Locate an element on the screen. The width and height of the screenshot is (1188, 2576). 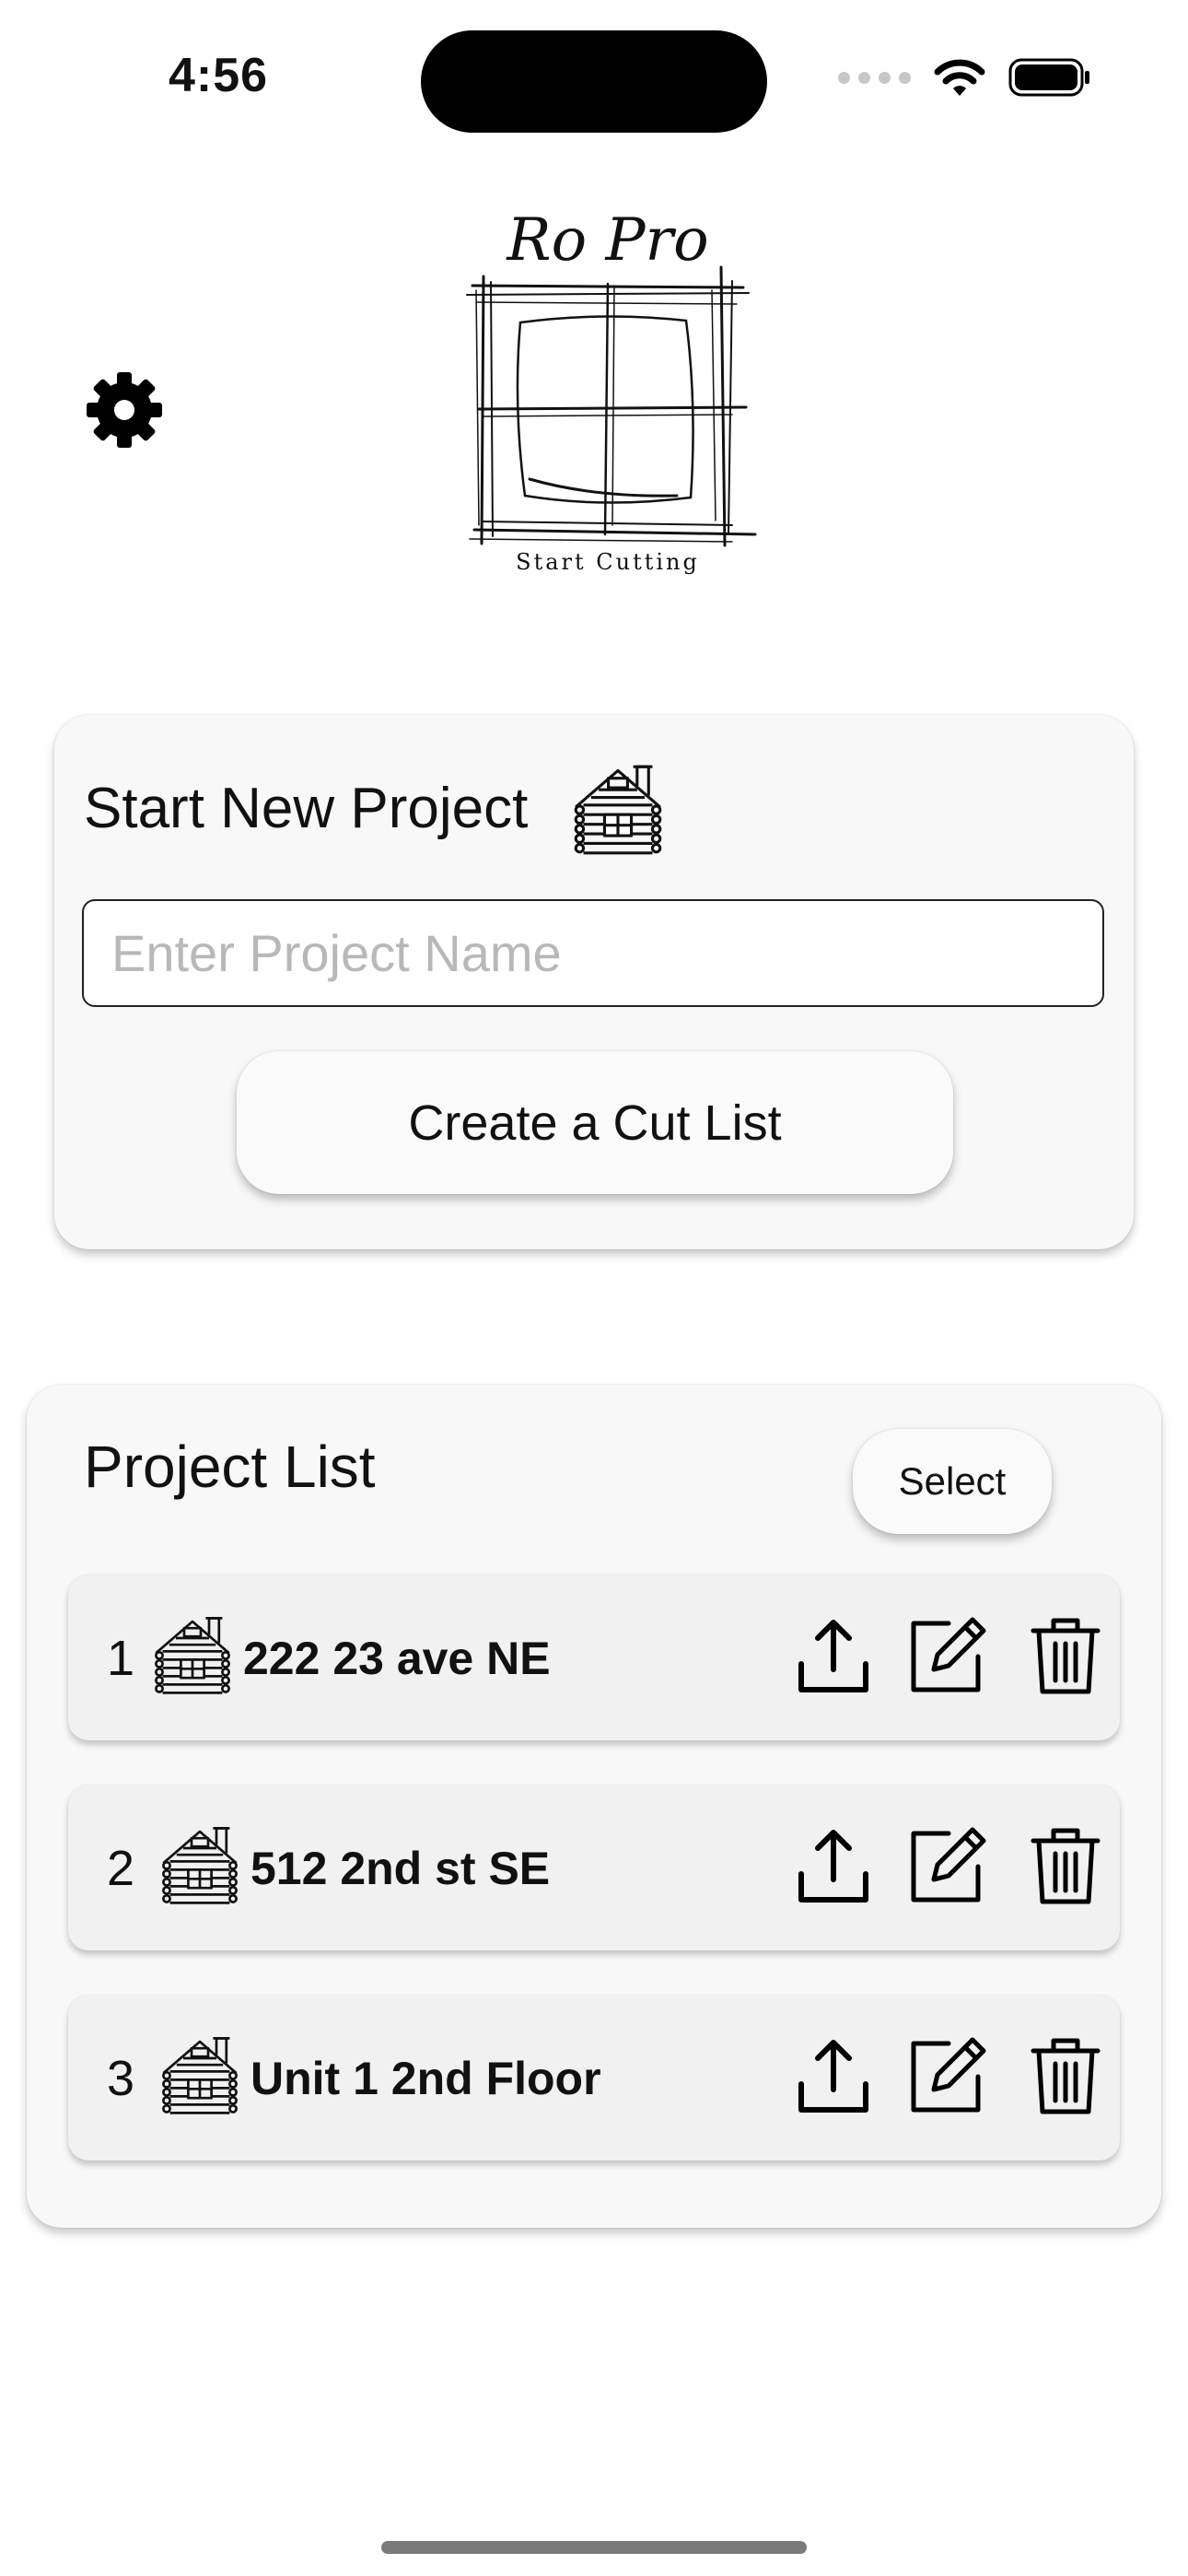
battery-icon is located at coordinates (1048, 77).